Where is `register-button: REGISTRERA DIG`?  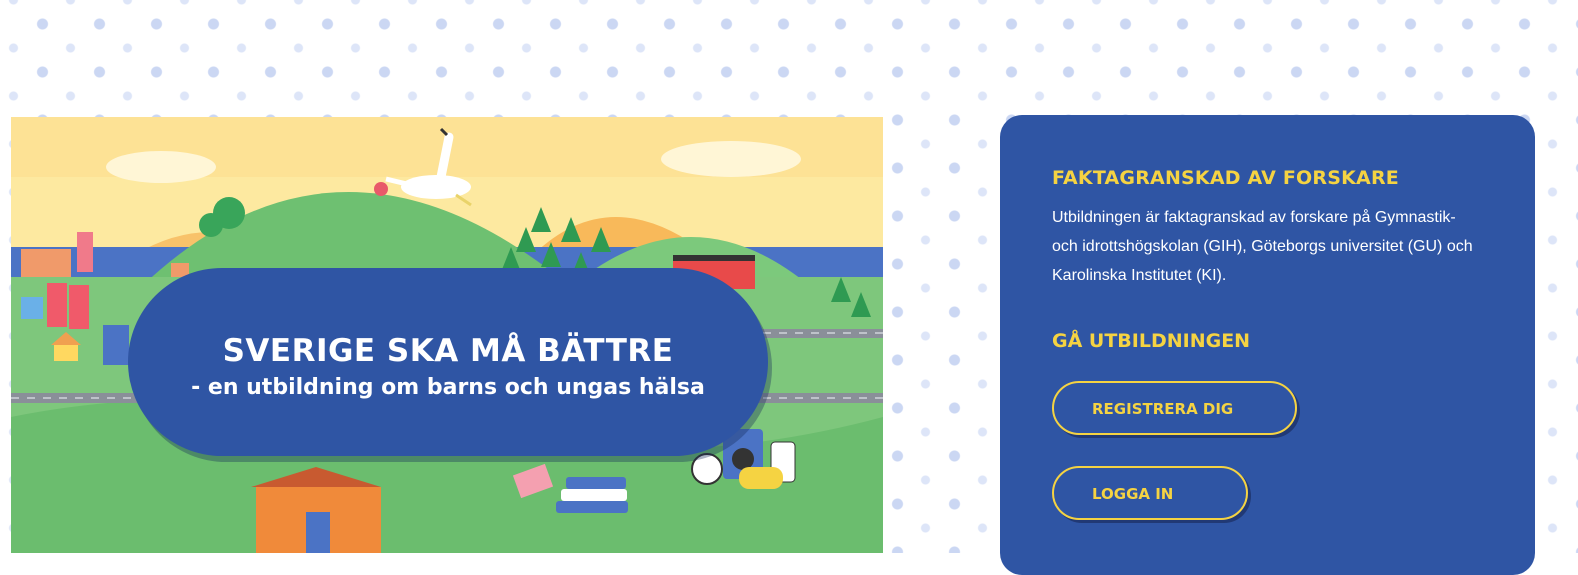
register-button: REGISTRERA DIG is located at coordinates (1174, 408).